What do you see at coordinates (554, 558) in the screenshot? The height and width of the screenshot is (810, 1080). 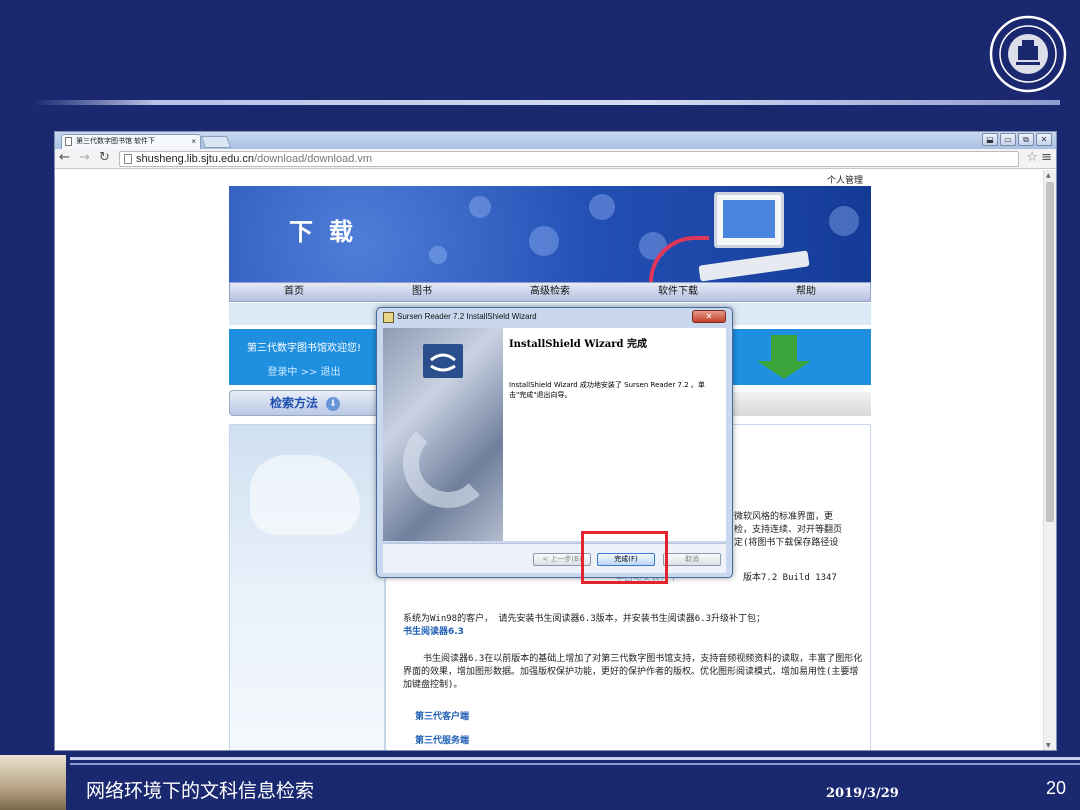 I see `dialog-footer: < 上一步(B) 完成(F) 取消` at bounding box center [554, 558].